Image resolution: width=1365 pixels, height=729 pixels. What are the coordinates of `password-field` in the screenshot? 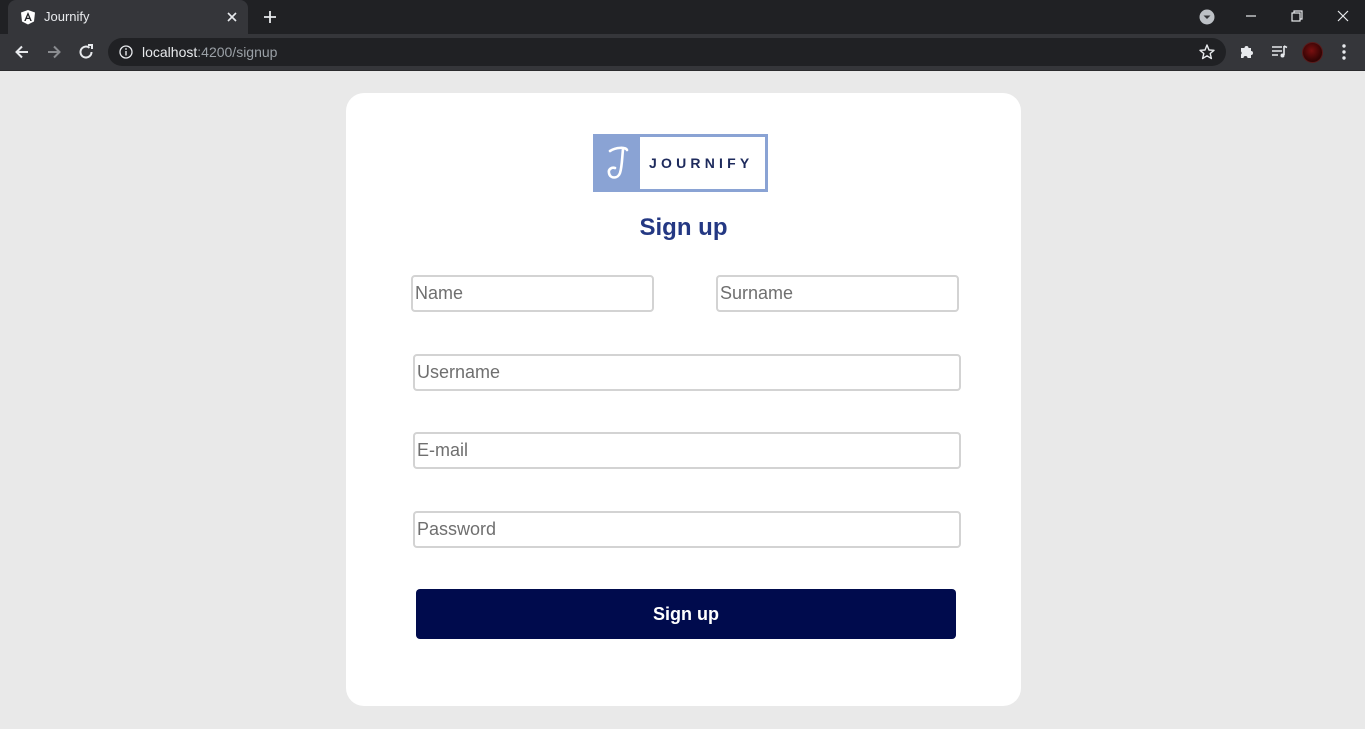 It's located at (687, 529).